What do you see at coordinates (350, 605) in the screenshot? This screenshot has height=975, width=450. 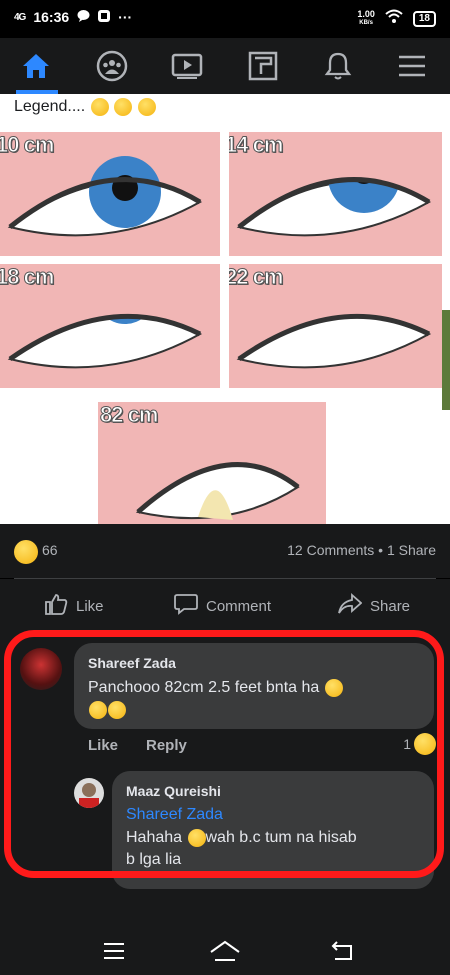 I see `share-icon` at bounding box center [350, 605].